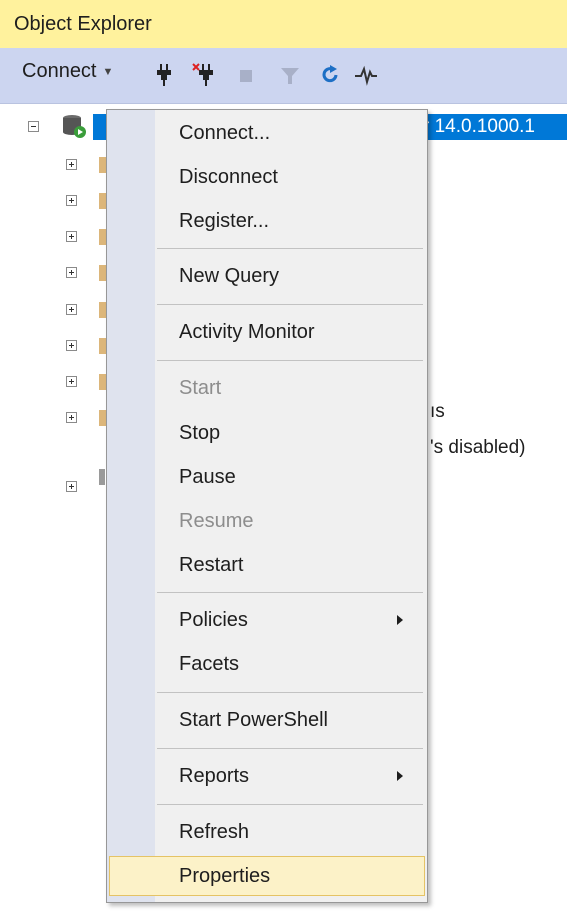  I want to click on tree-node-label-partial: 's disabled), so click(478, 447).